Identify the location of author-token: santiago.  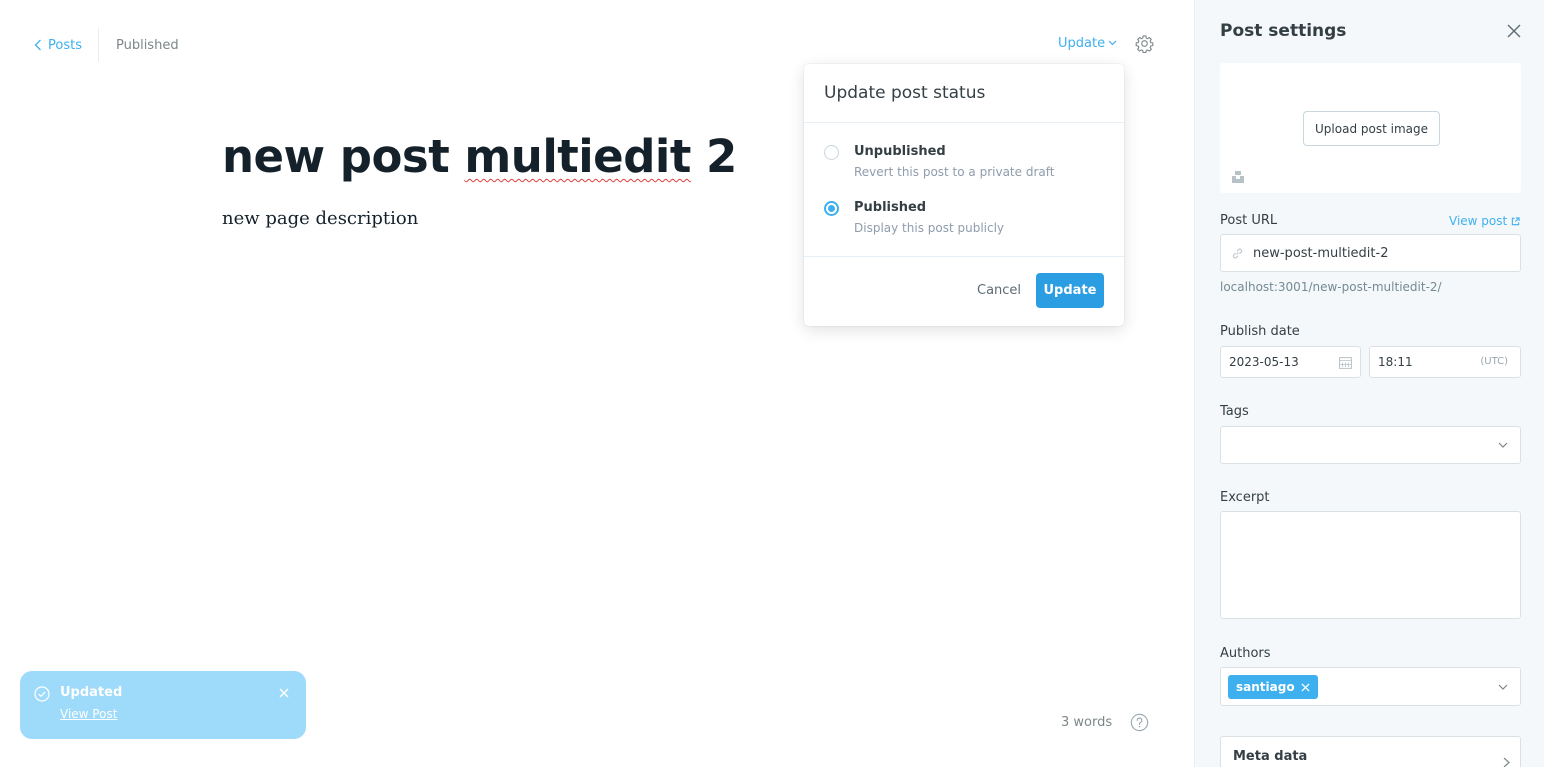
(1273, 687).